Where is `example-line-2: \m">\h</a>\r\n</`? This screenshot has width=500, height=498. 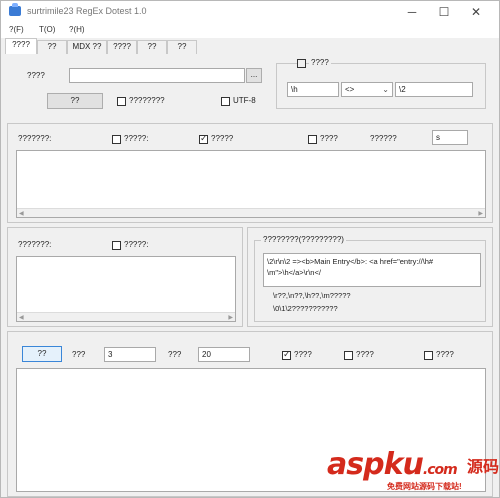 example-line-2: \m">\h</a>\r\n</ is located at coordinates (294, 272).